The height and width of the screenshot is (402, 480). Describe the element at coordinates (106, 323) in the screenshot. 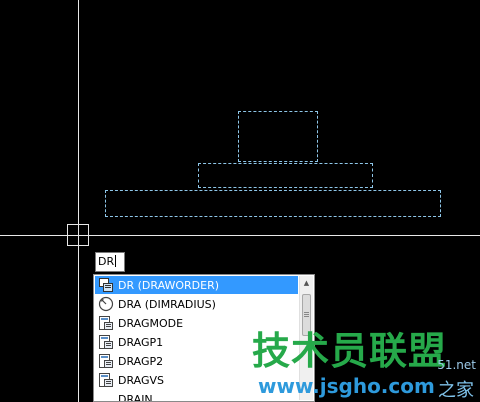

I see `dragmode-icon` at that location.